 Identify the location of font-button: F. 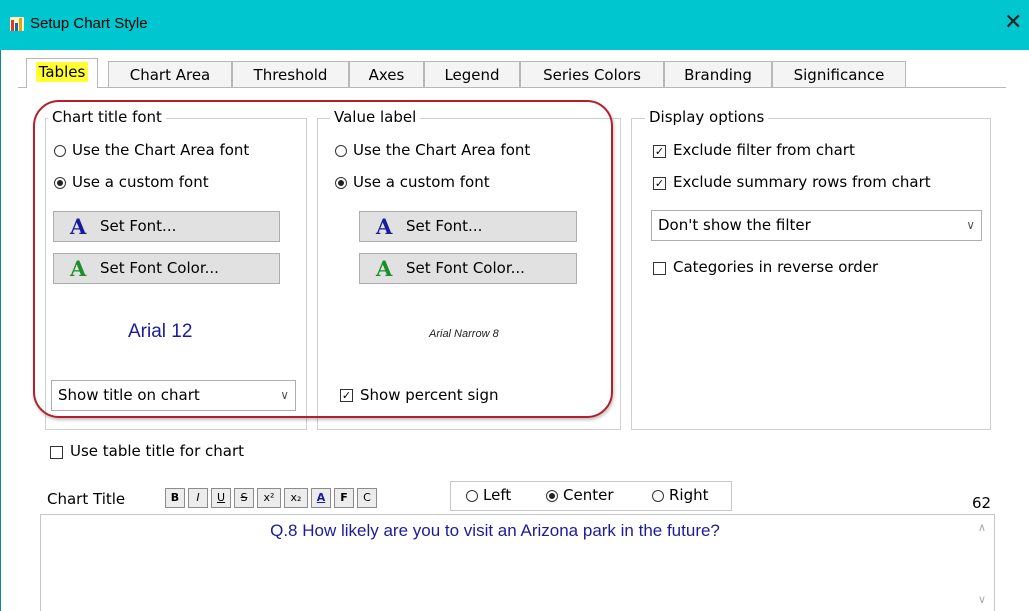
(344, 498).